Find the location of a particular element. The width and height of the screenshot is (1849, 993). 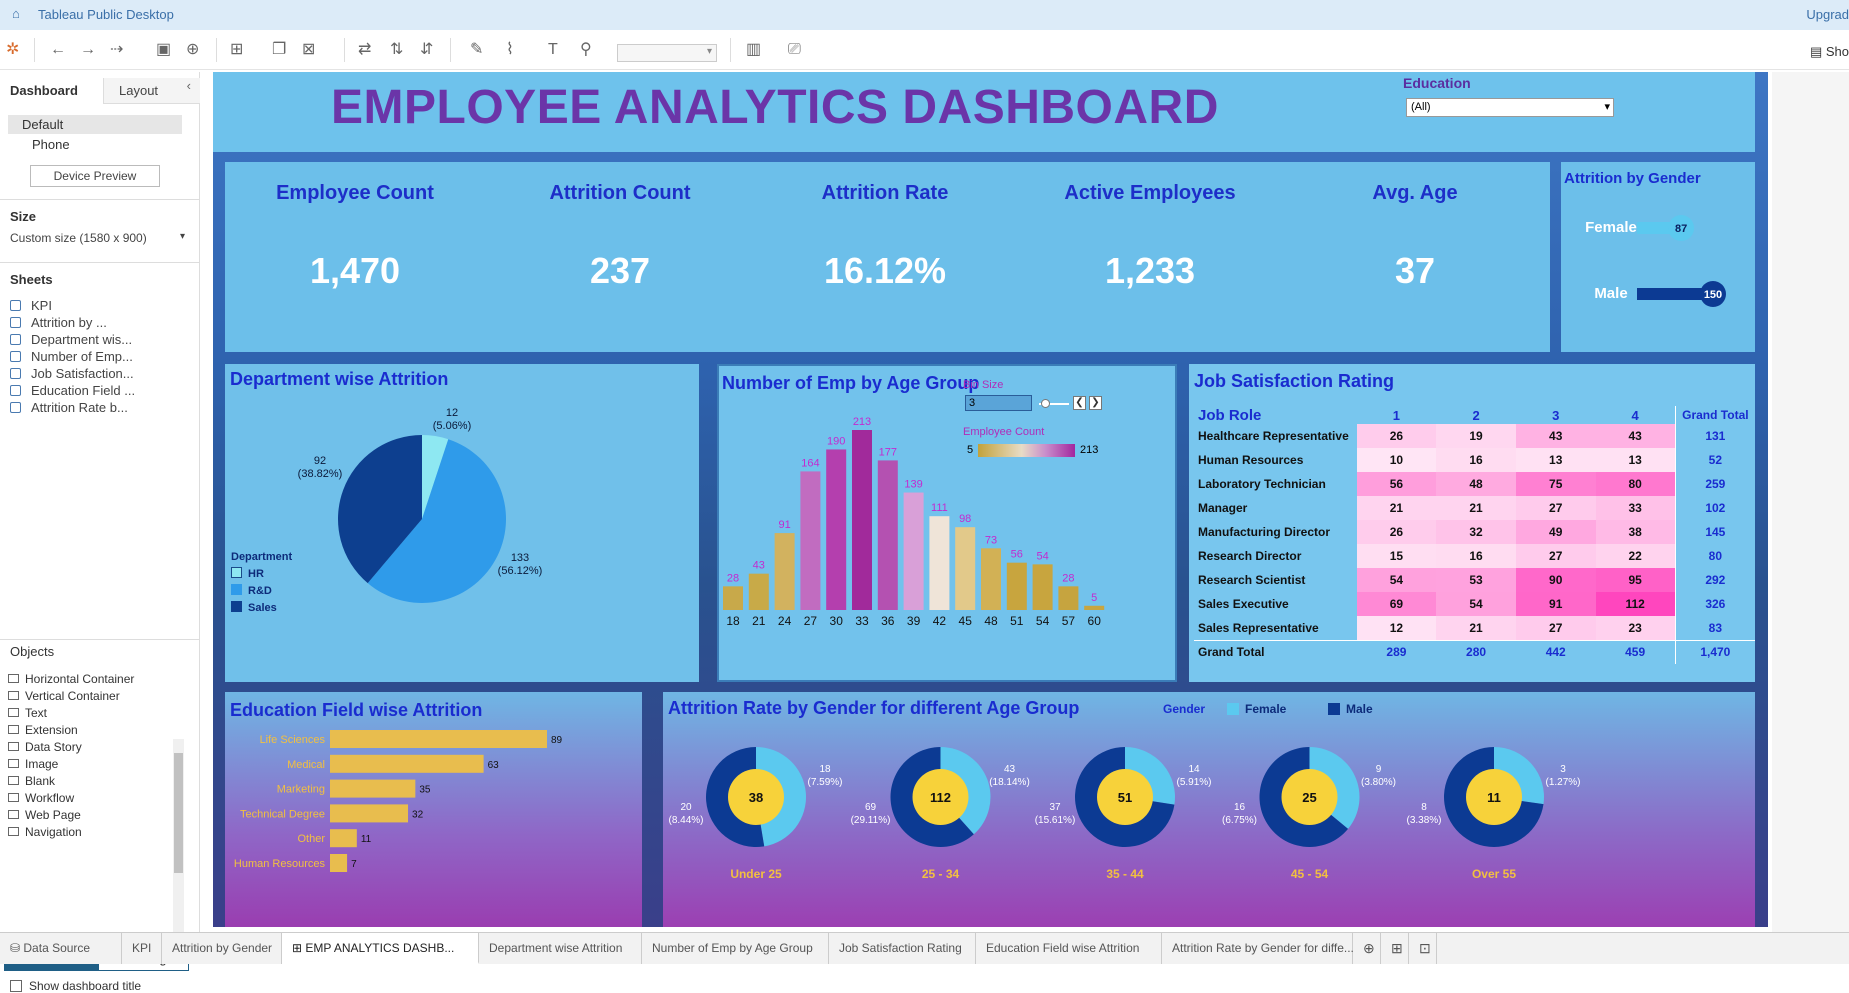

redo-icon: → is located at coordinates (88, 50).